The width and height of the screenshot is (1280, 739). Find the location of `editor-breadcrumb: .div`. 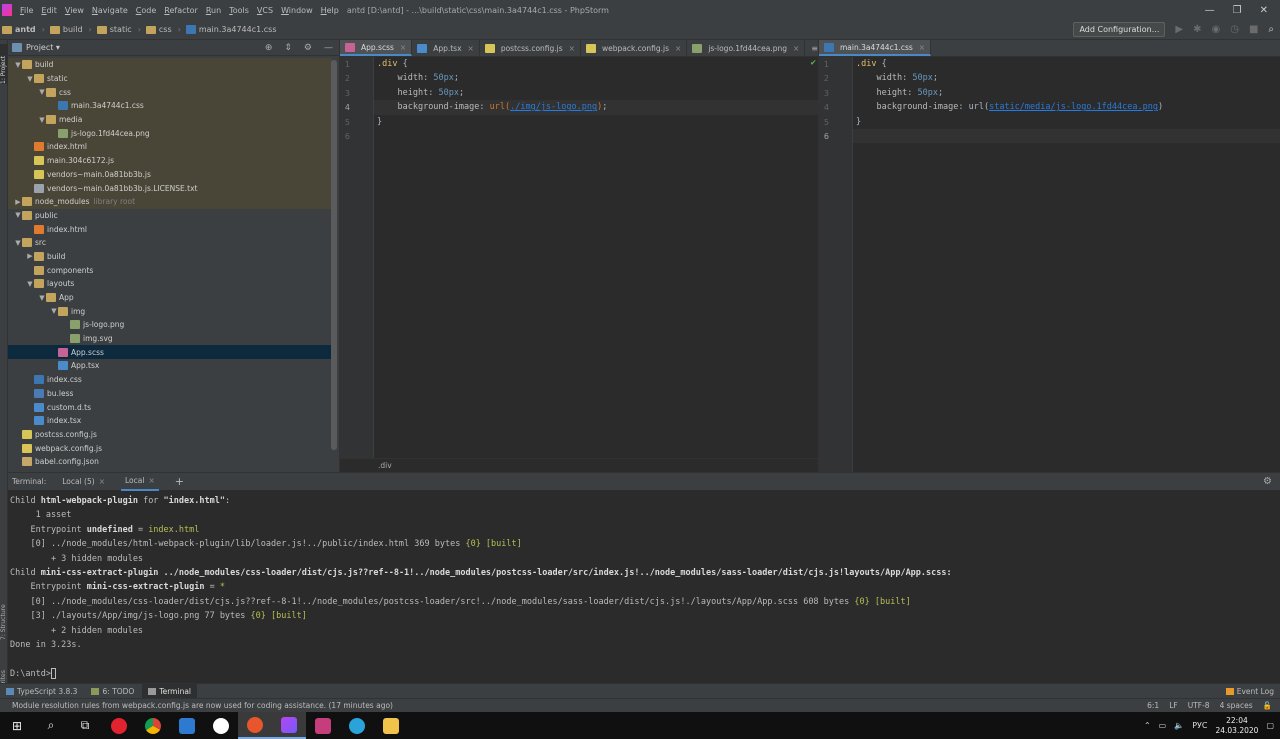

editor-breadcrumb: .div is located at coordinates (579, 465).